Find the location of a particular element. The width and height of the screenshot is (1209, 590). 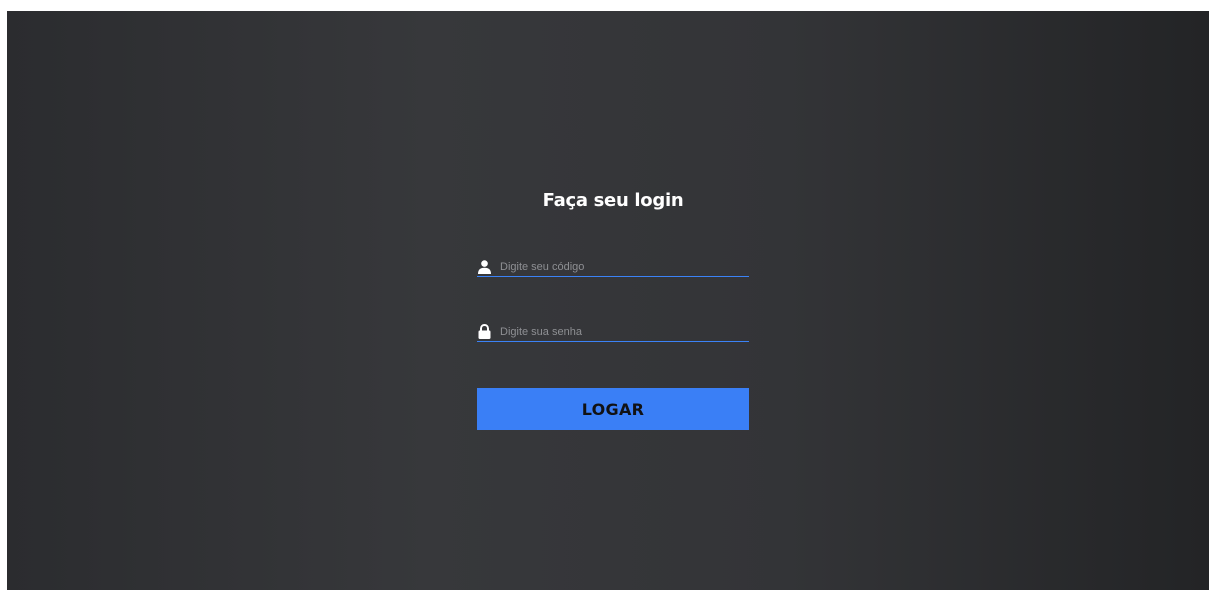

code-input is located at coordinates (624, 267).